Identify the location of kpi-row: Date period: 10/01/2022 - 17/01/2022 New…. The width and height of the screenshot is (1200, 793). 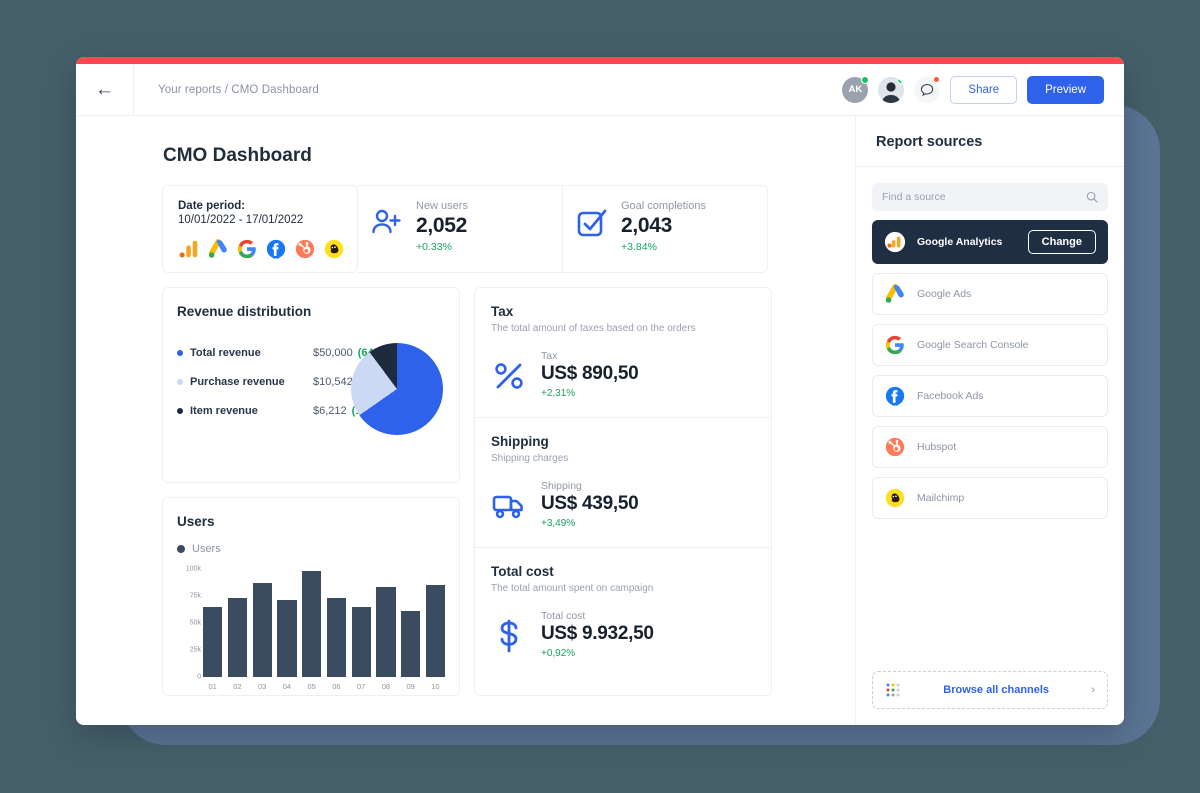
(508, 229).